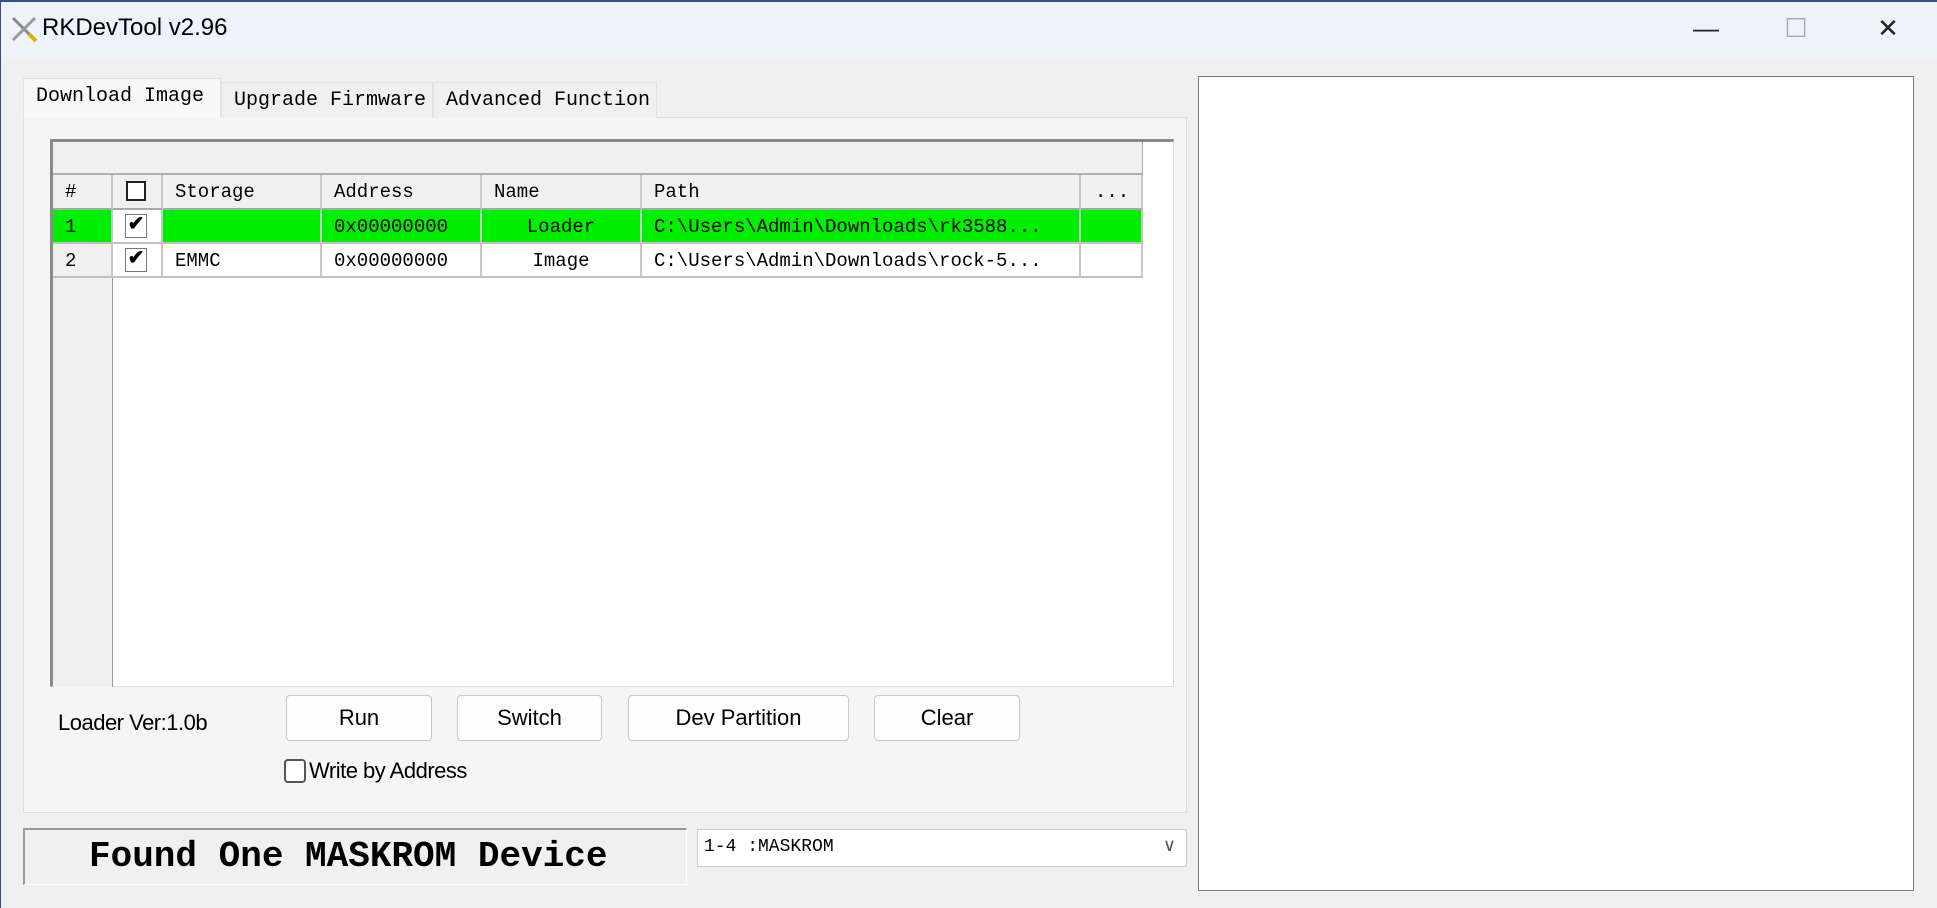 The width and height of the screenshot is (1937, 908). Describe the element at coordinates (861, 192) in the screenshot. I see `column-header-path: Path` at that location.